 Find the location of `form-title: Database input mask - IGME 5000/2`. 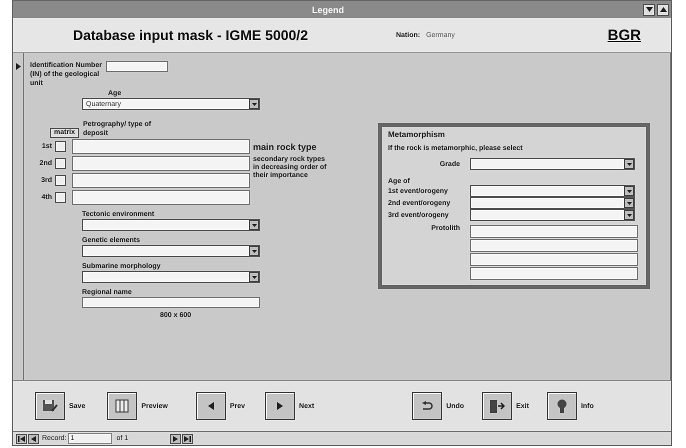

form-title: Database input mask - IGME 5000/2 is located at coordinates (190, 35).